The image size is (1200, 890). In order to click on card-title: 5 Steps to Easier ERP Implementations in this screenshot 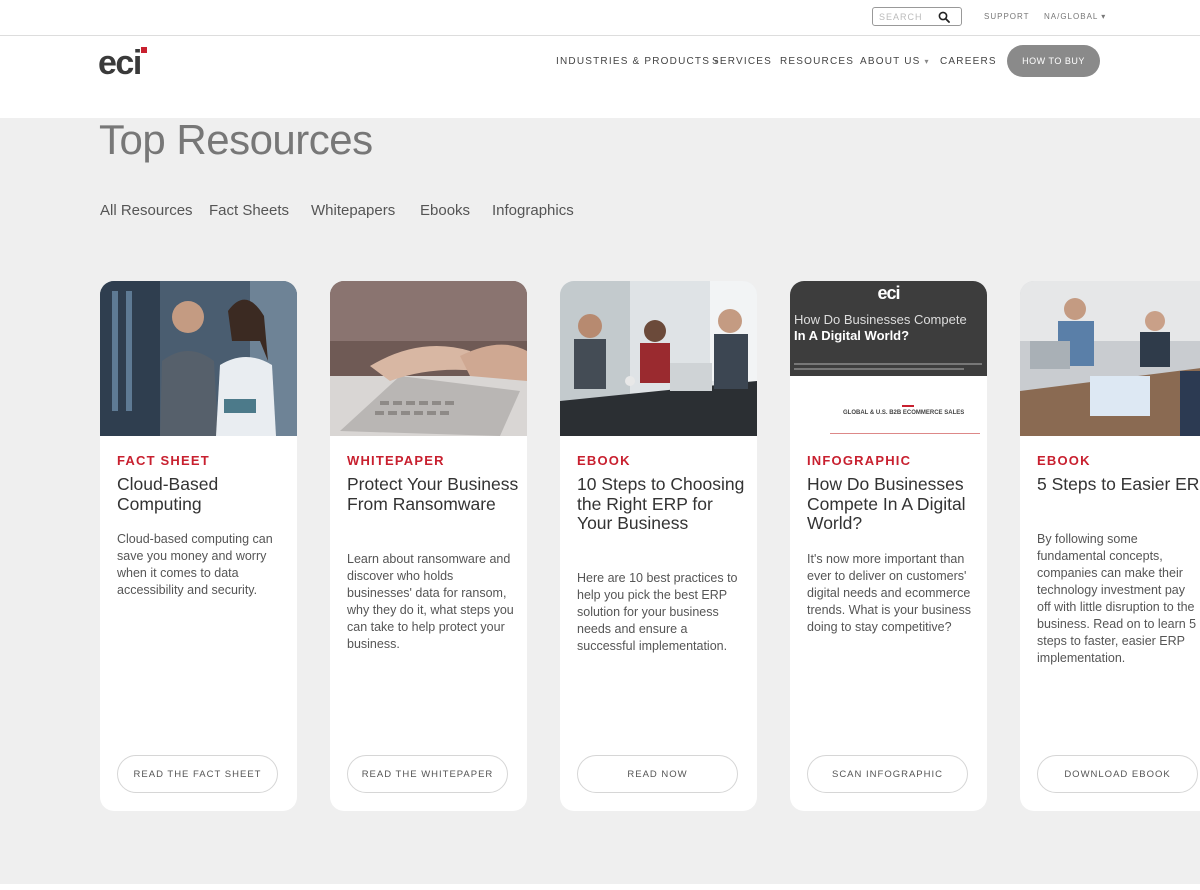, I will do `click(1118, 484)`.